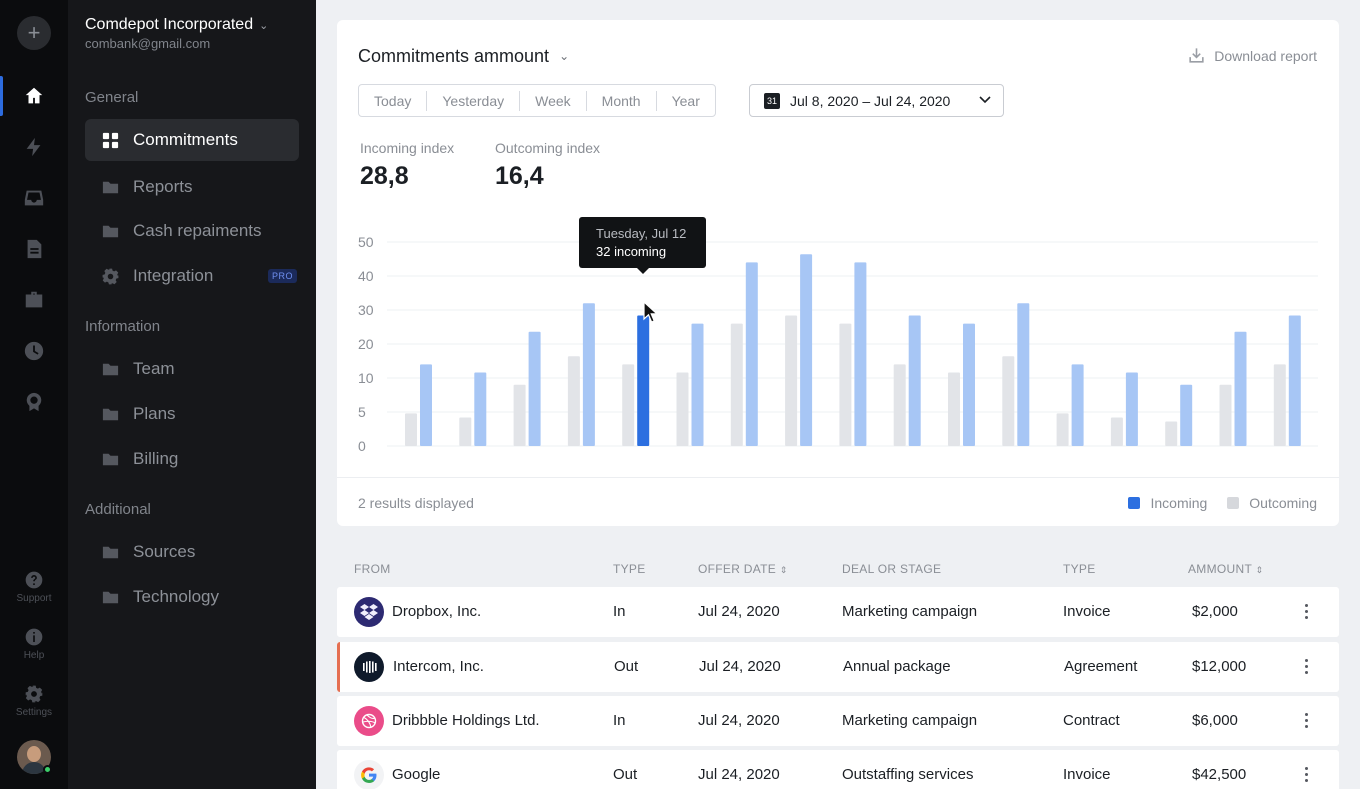 The height and width of the screenshot is (789, 1360). What do you see at coordinates (625, 774) in the screenshot?
I see `row-type: Out` at bounding box center [625, 774].